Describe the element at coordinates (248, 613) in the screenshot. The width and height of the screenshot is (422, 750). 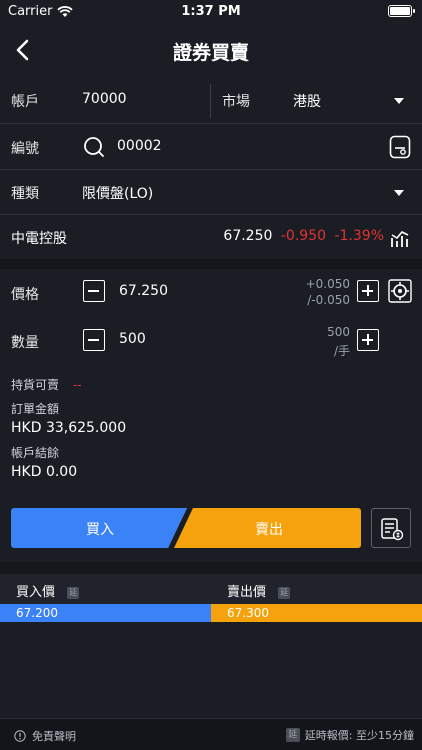
I see `ask-price: 67.300` at that location.